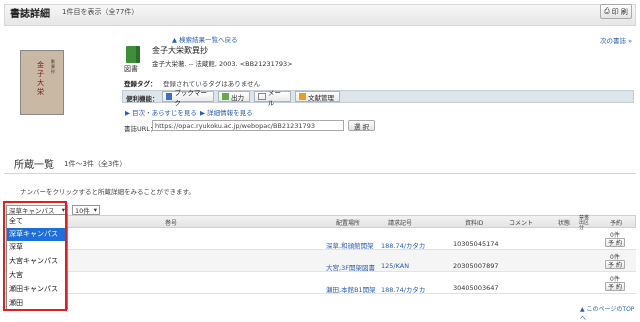 Image resolution: width=640 pixels, height=322 pixels. What do you see at coordinates (161, 112) in the screenshot?
I see `contents-summary-link: ▶ 目次・あらすじを見る` at bounding box center [161, 112].